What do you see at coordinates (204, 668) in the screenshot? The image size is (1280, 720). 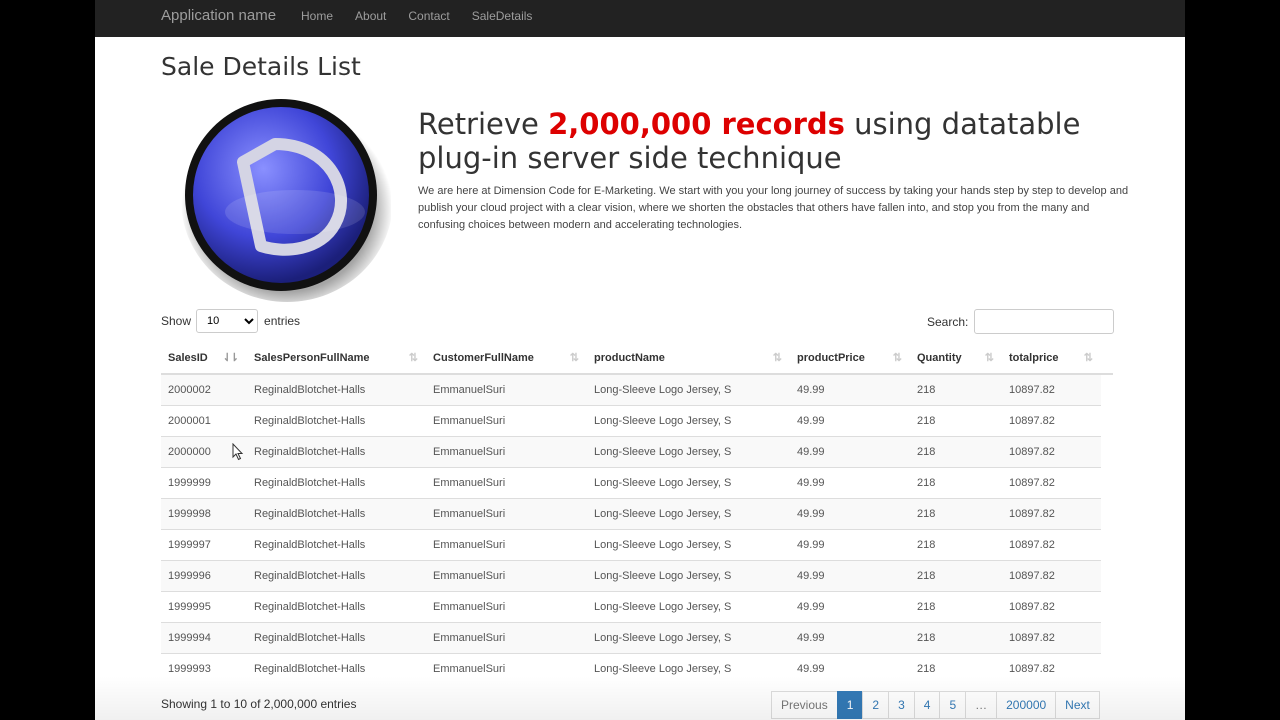 I see `cell-salesid: 1999993` at bounding box center [204, 668].